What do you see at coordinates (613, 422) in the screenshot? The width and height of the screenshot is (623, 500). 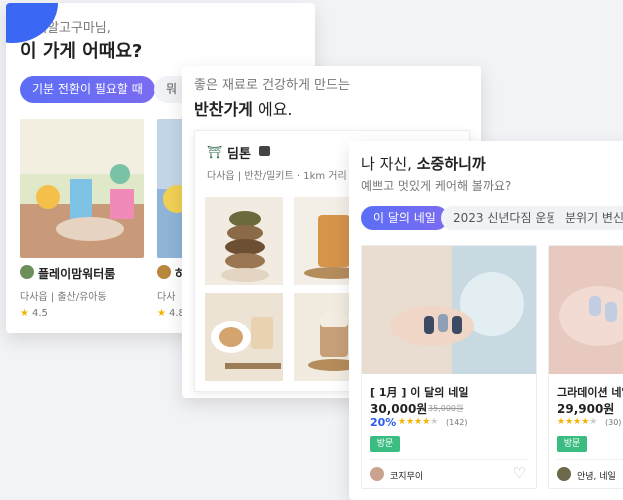 I see `product-reviews: (30)` at bounding box center [613, 422].